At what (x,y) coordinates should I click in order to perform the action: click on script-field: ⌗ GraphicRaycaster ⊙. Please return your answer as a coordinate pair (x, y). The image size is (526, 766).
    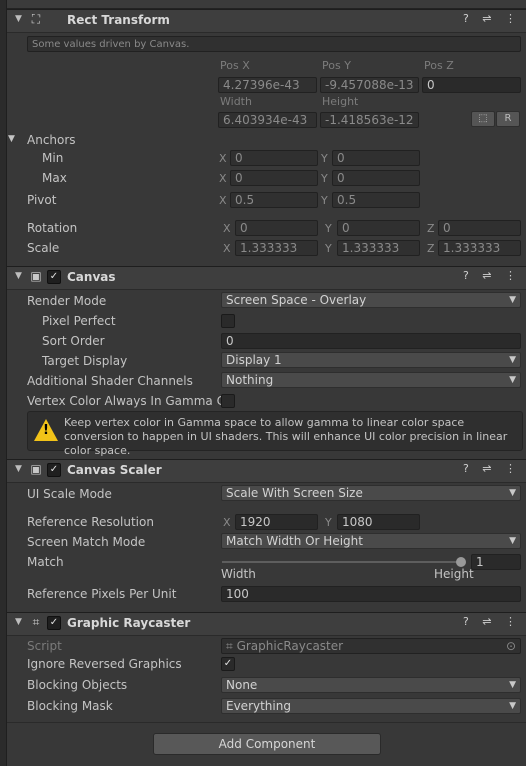
    Looking at the image, I should click on (371, 646).